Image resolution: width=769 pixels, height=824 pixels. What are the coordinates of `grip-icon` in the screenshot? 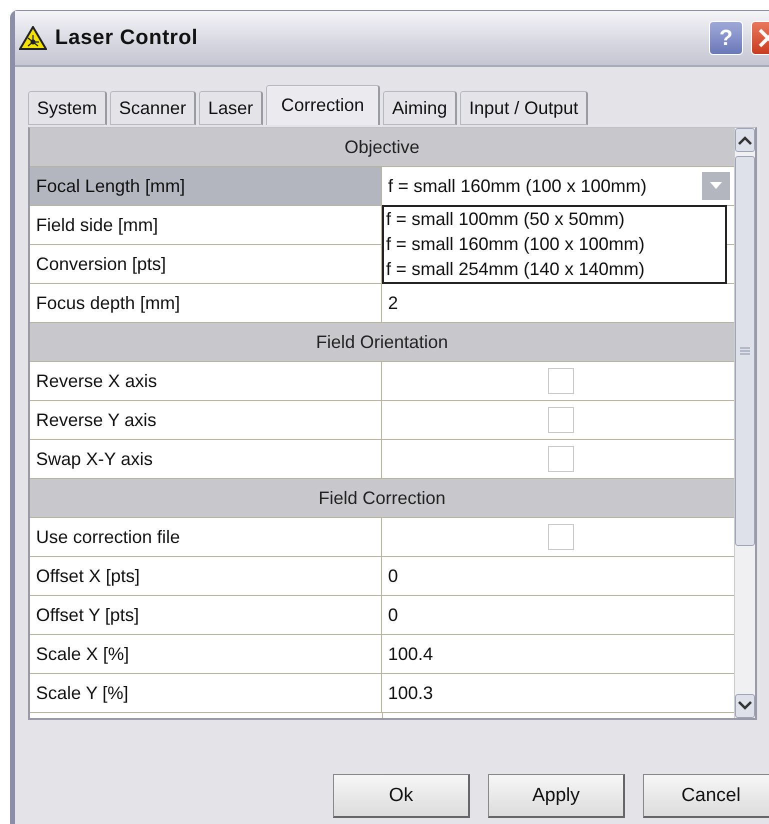 It's located at (745, 351).